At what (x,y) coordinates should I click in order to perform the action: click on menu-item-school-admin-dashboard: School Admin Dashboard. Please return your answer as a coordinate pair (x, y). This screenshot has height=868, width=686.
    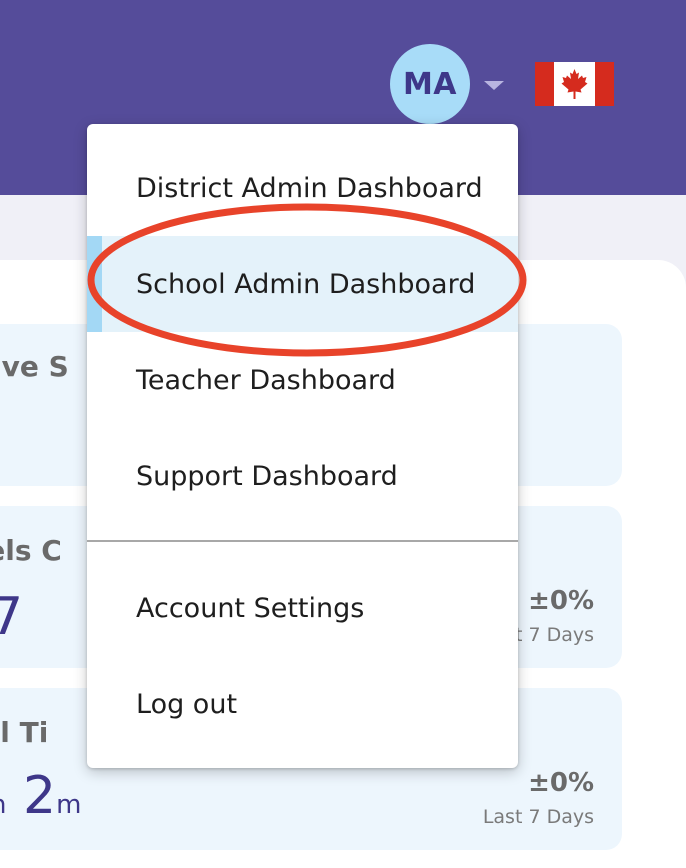
    Looking at the image, I should click on (302, 284).